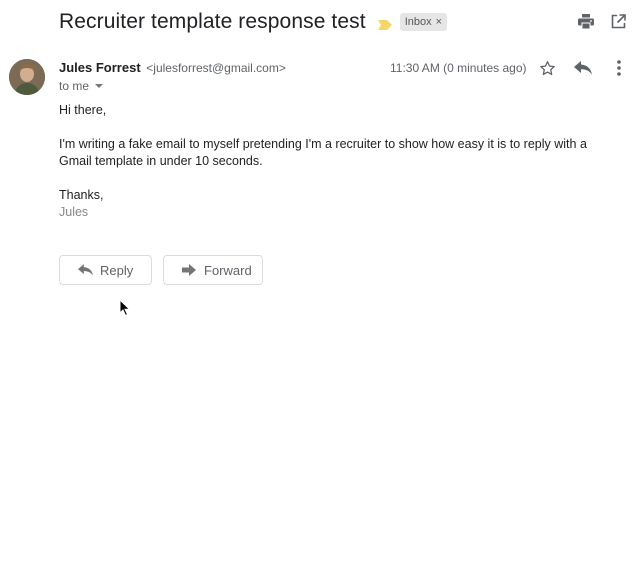 The image size is (640, 586). I want to click on more-vert-icon, so click(619, 68).